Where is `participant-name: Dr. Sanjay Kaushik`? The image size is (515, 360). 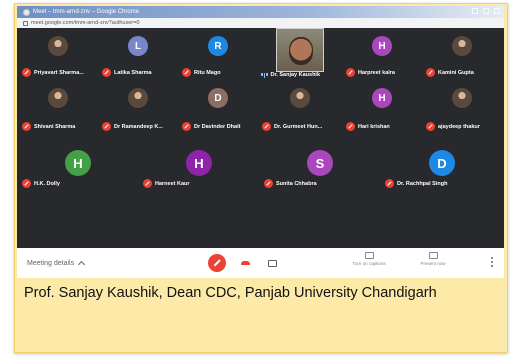 participant-name: Dr. Sanjay Kaushik is located at coordinates (295, 75).